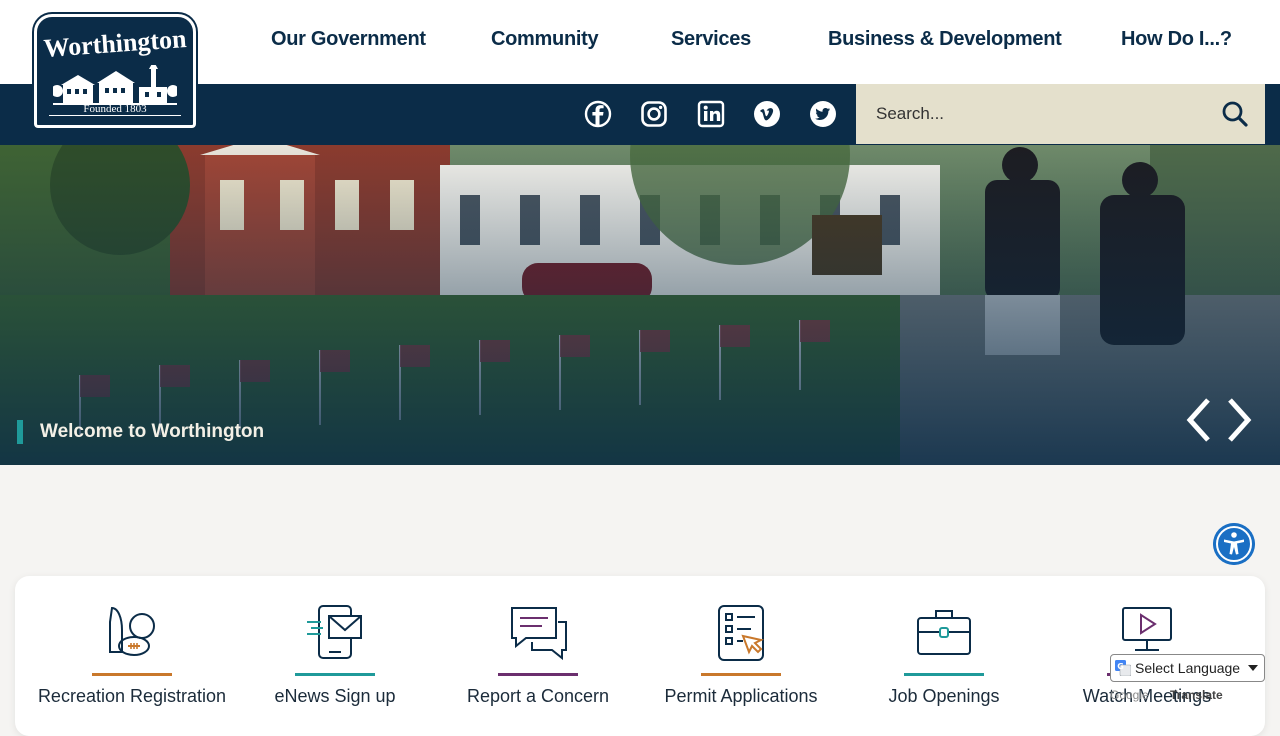 The width and height of the screenshot is (1280, 736). I want to click on quick-link-job-openings: Job Openings, so click(944, 651).